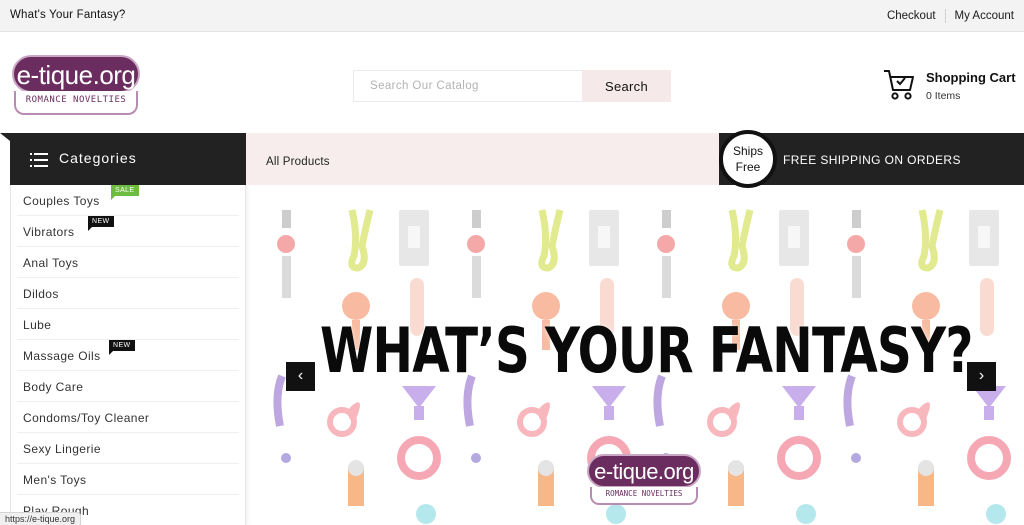 The height and width of the screenshot is (525, 1024). What do you see at coordinates (98, 158) in the screenshot?
I see `categories-title: Categories` at bounding box center [98, 158].